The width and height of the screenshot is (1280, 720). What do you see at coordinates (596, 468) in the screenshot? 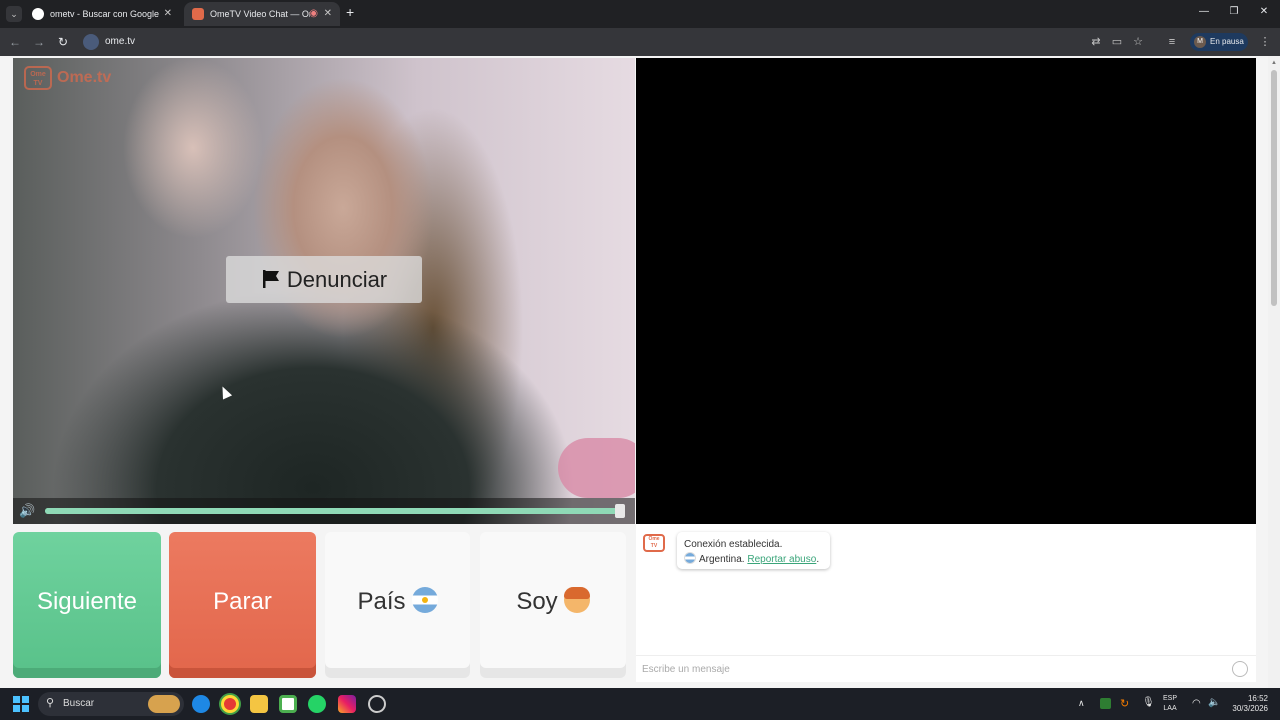
I see `background-decoration` at bounding box center [596, 468].